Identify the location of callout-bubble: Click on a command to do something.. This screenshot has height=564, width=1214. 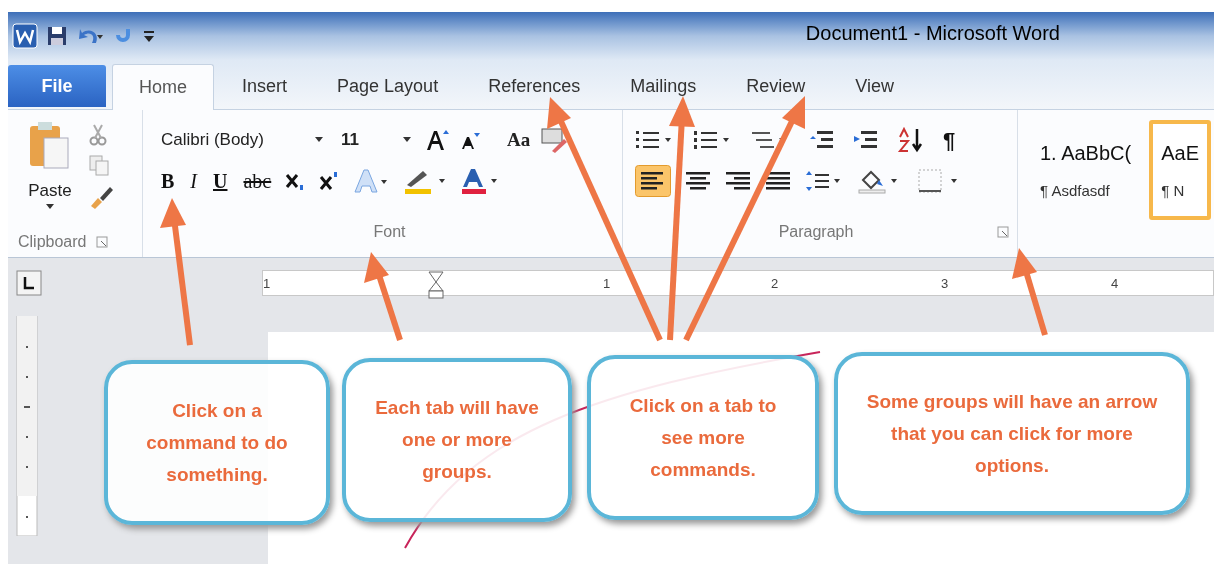
(217, 442).